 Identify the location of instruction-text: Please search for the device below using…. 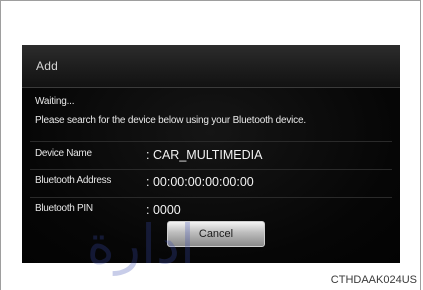
(170, 120).